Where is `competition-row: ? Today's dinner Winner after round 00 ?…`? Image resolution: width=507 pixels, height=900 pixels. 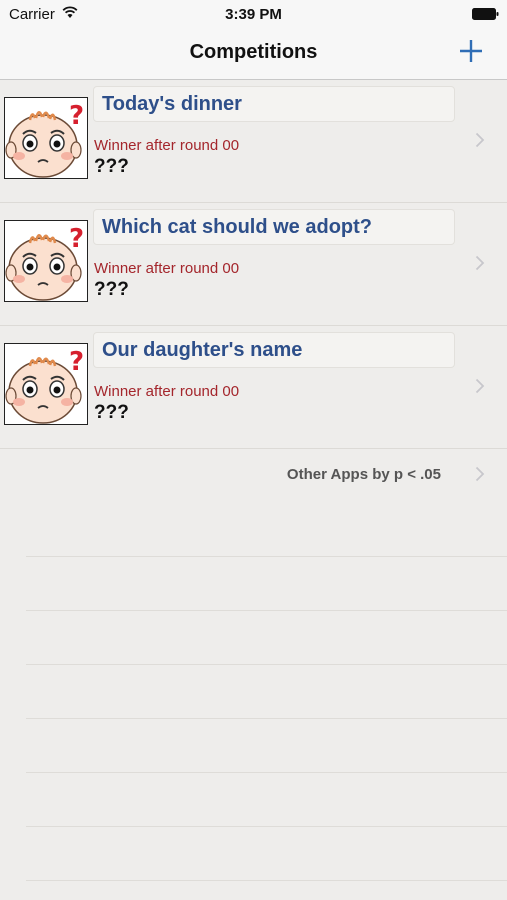
competition-row: ? Today's dinner Winner after round 00 ?… is located at coordinates (253, 141).